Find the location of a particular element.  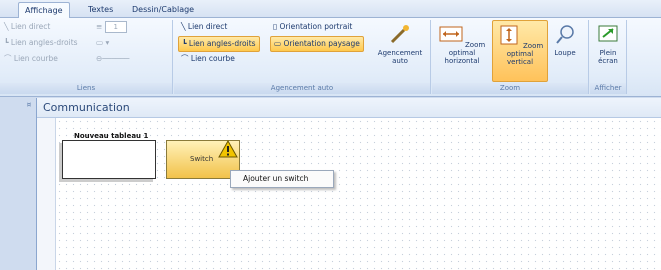

plein-ecran-button: Plein écran is located at coordinates (608, 50).